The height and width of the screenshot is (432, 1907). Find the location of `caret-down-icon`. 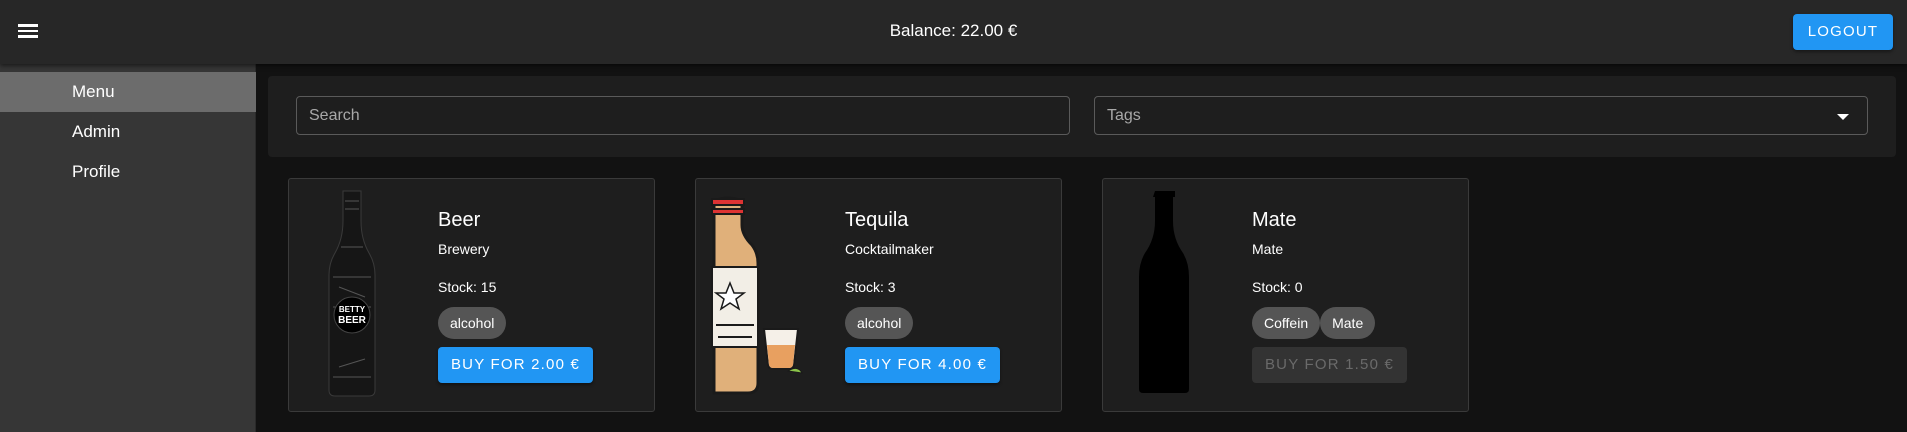

caret-down-icon is located at coordinates (1843, 117).